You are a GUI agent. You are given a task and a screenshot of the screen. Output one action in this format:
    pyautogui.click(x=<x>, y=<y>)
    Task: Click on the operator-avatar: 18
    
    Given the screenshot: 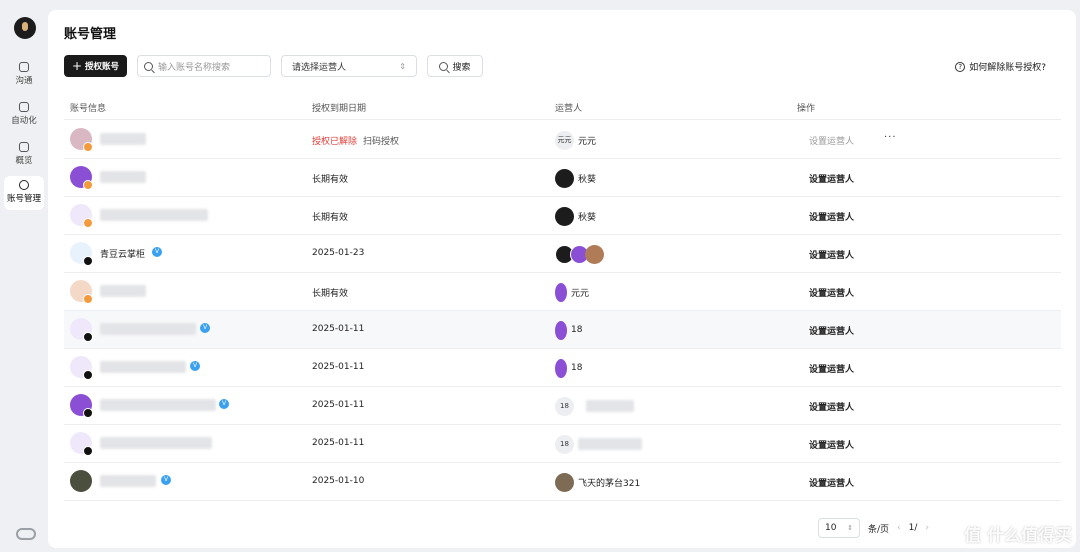 What is the action you would take?
    pyautogui.click(x=564, y=406)
    